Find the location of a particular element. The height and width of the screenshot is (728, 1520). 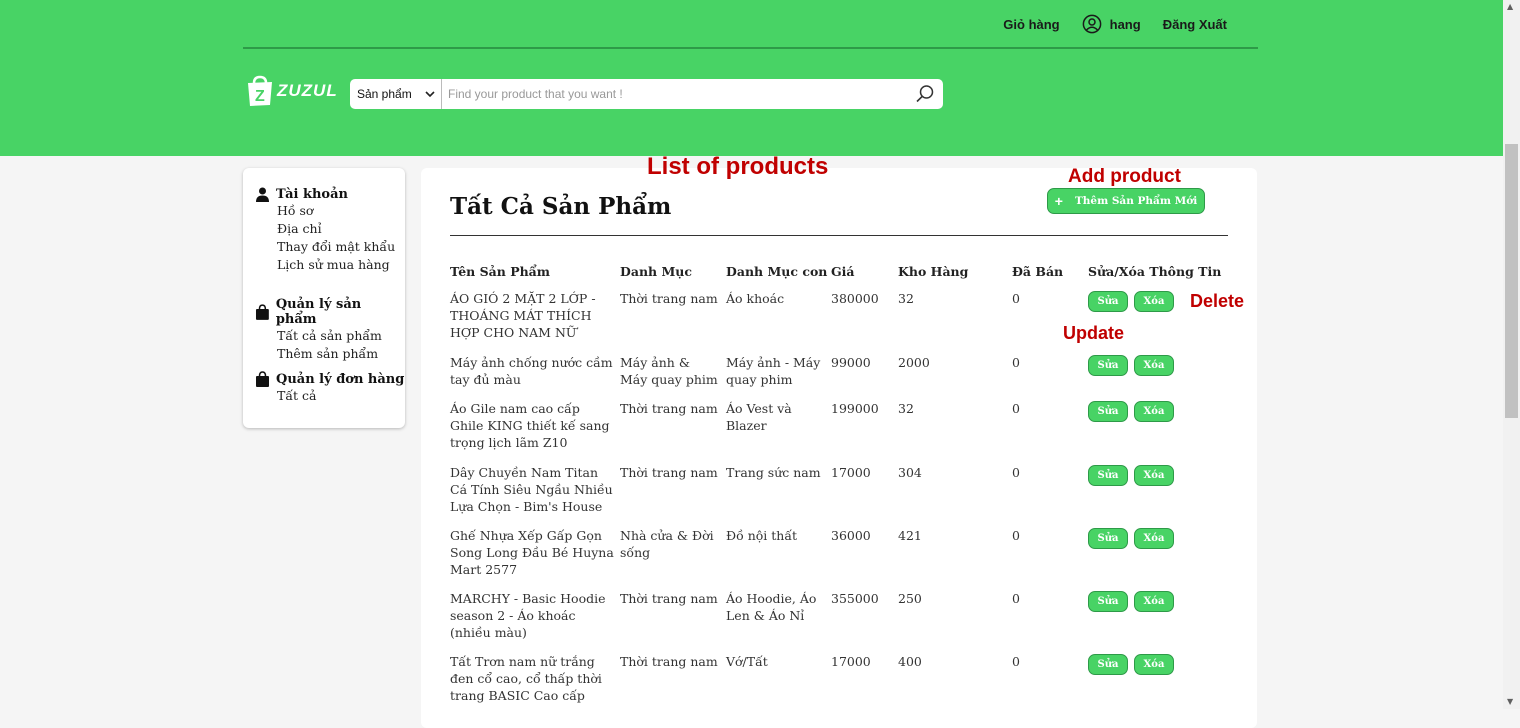

cell-stock: 2000 is located at coordinates (914, 362).